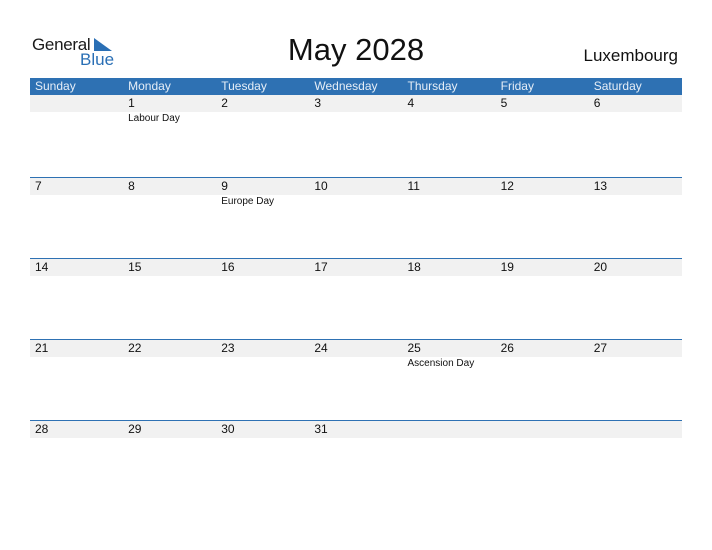 This screenshot has height=550, width=712. Describe the element at coordinates (321, 348) in the screenshot. I see `day-number: 24` at that location.